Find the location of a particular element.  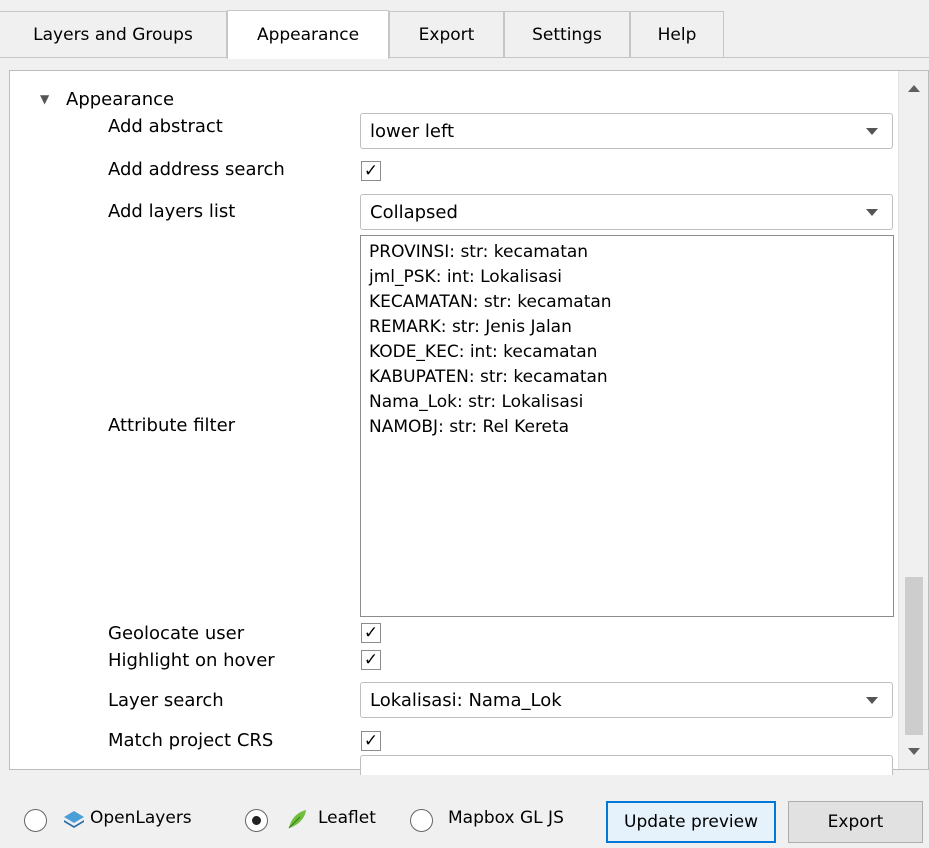

scrollbar-track is located at coordinates (914, 421).